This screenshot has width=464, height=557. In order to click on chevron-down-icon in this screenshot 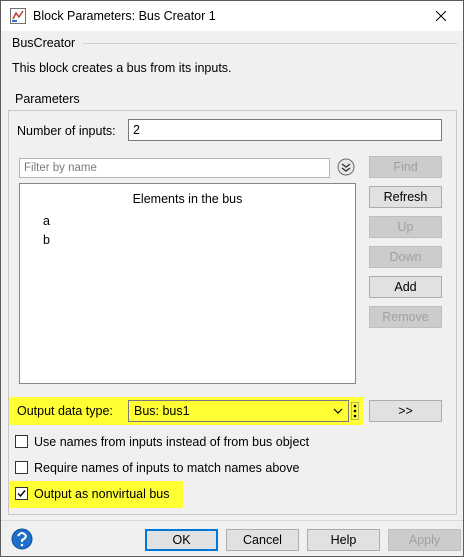, I will do `click(338, 411)`.